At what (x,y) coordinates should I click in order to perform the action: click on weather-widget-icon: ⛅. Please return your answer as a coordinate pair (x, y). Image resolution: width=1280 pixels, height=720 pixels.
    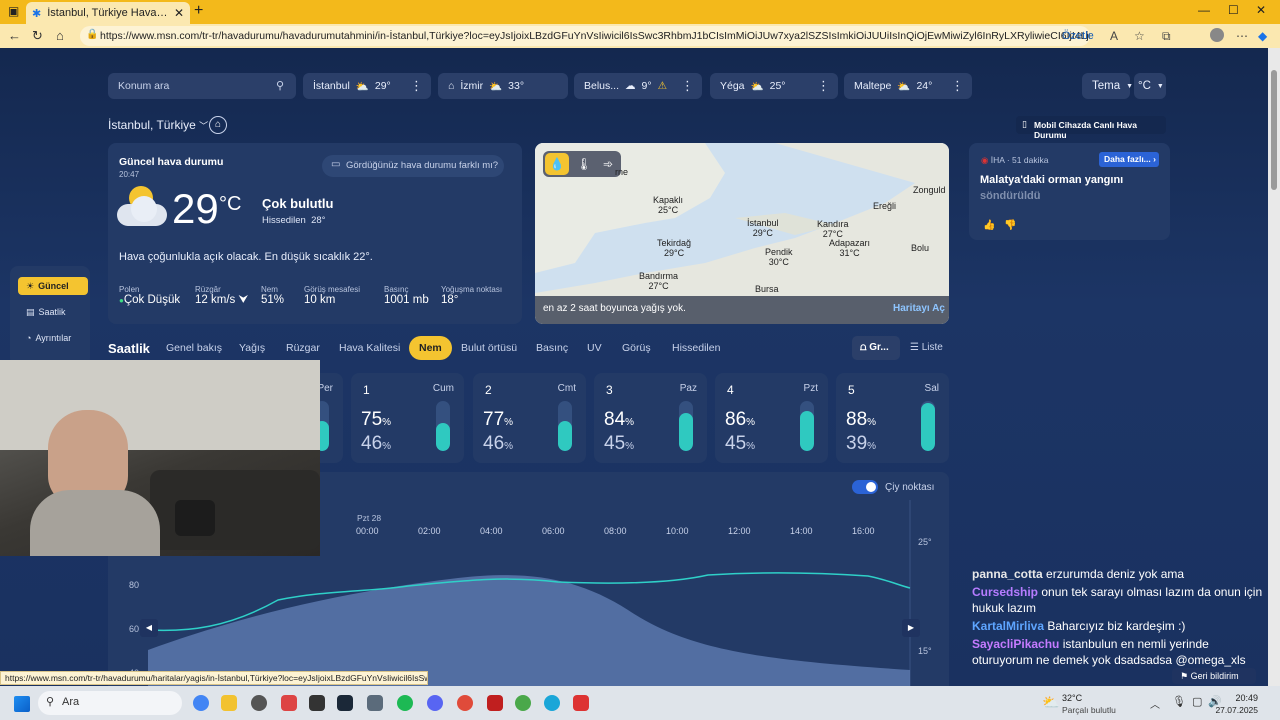
    Looking at the image, I should click on (1050, 702).